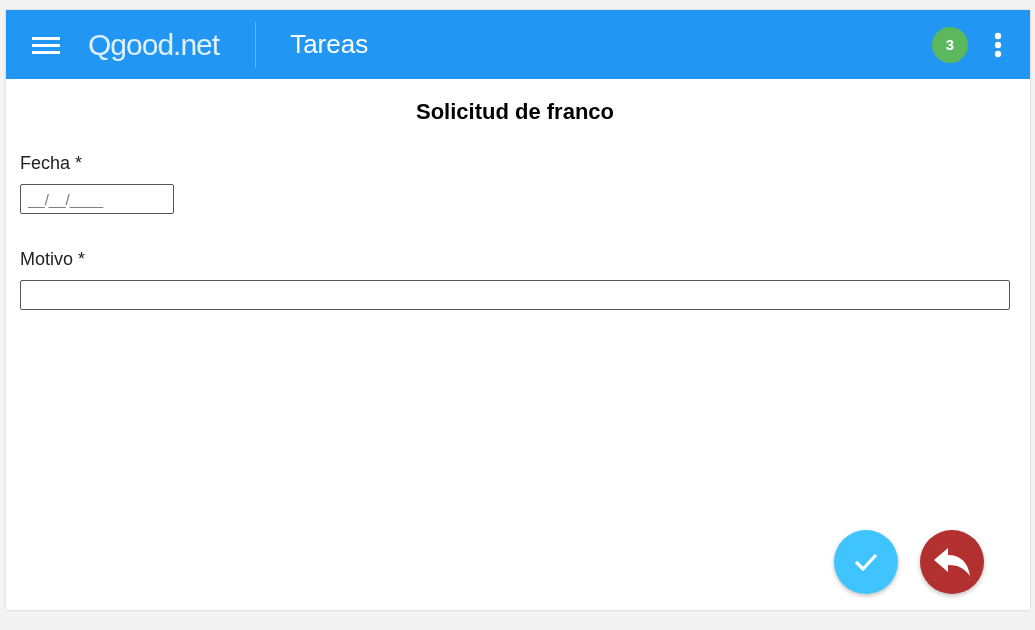 The height and width of the screenshot is (630, 1035). Describe the element at coordinates (515, 295) in the screenshot. I see `input-field` at that location.